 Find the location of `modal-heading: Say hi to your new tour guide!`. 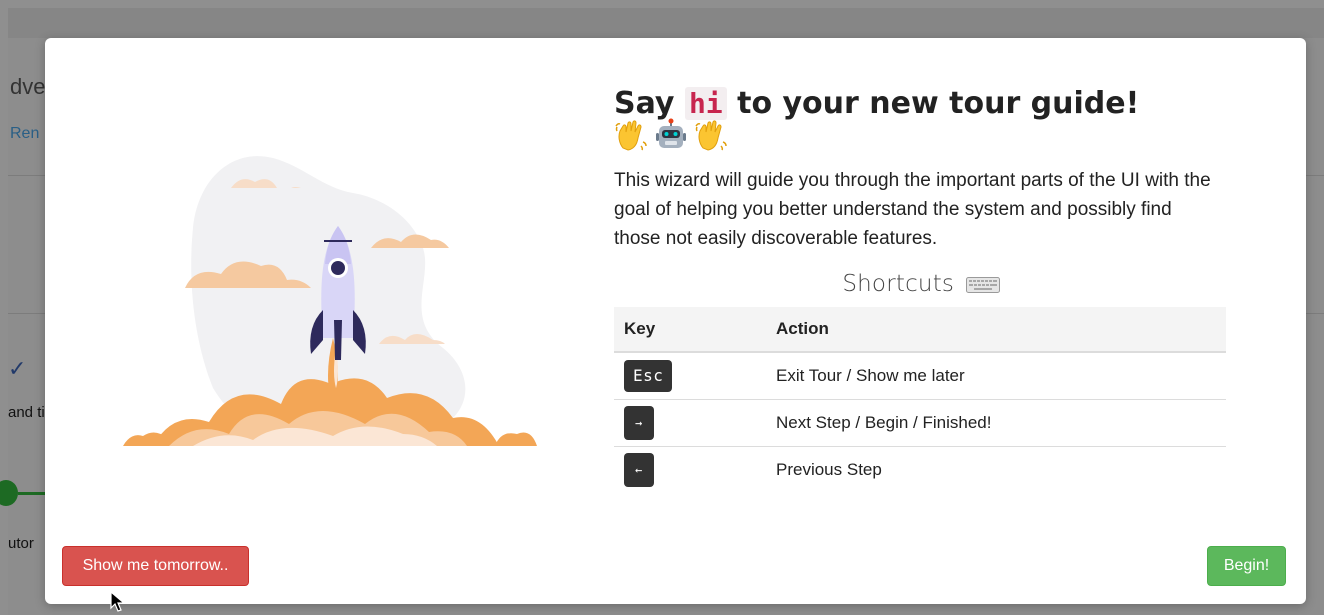

modal-heading: Say hi to your new tour guide! is located at coordinates (921, 104).